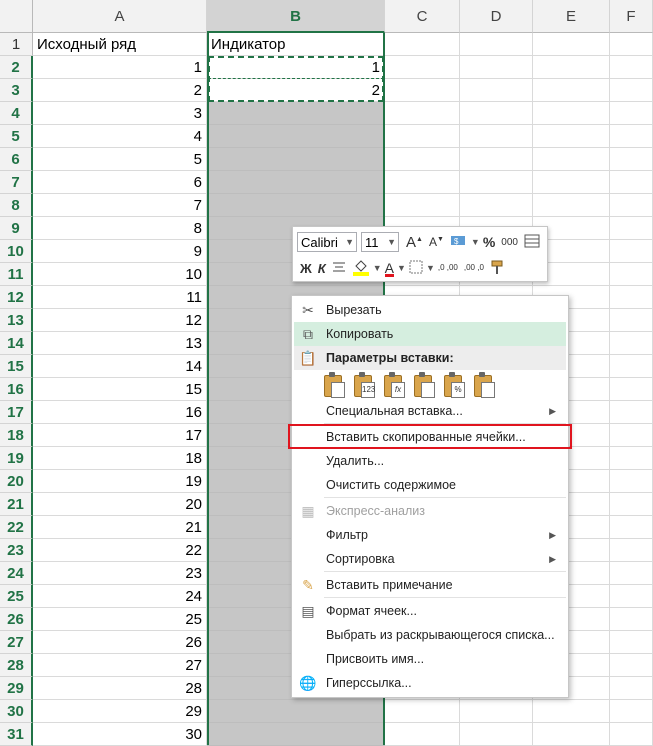 The image size is (653, 746). I want to click on increase-decimal-button: ,0 ,00, so click(448, 268).